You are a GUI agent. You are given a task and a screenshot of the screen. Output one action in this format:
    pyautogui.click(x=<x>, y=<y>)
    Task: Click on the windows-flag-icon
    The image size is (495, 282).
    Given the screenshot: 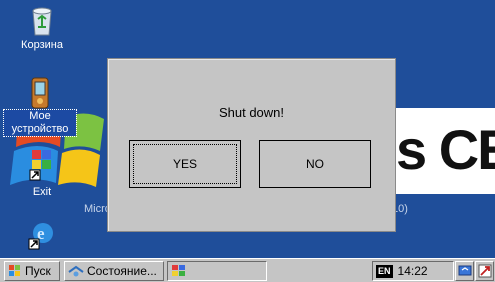 What is the action you would take?
    pyautogui.click(x=14, y=270)
    